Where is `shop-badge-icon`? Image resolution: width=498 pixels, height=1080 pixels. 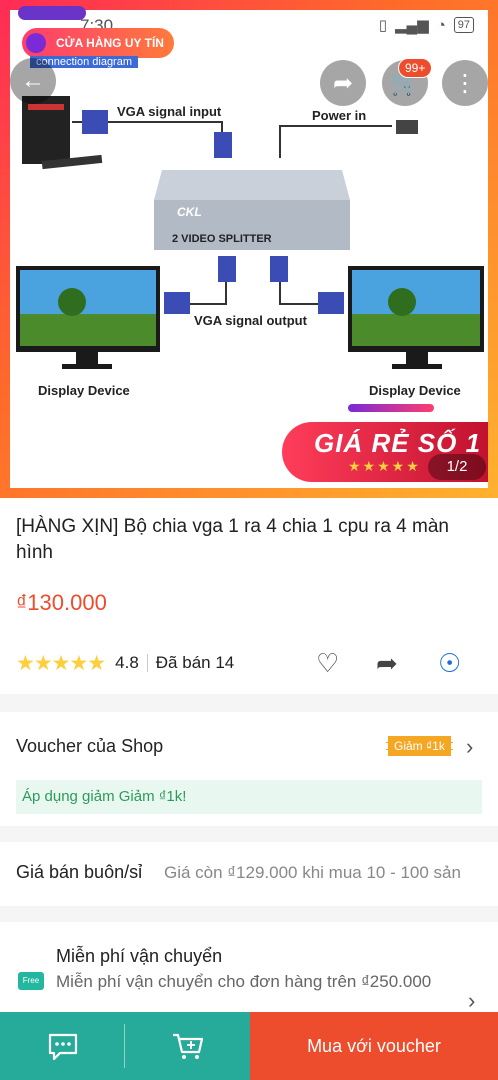 shop-badge-icon is located at coordinates (36, 43).